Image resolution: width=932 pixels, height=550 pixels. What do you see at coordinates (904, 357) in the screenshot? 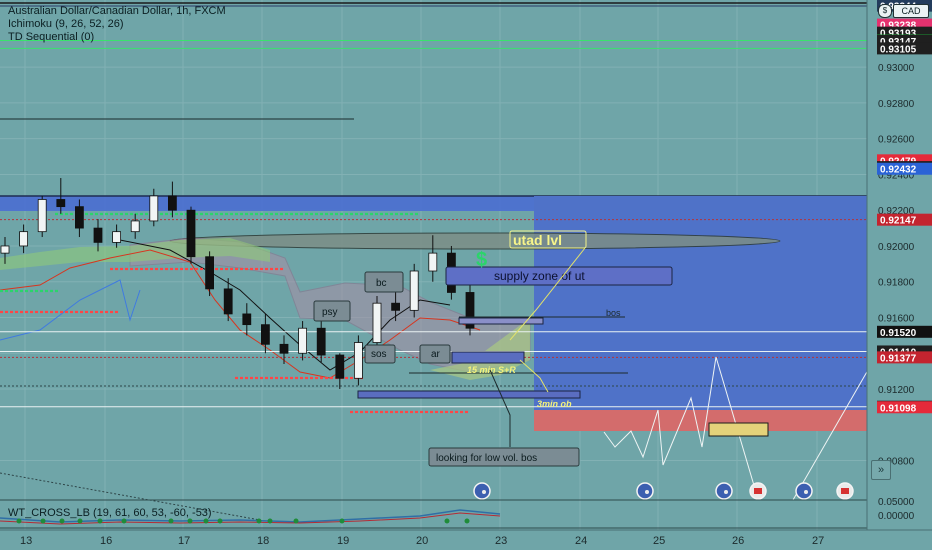
I see `price-badge: 0.91377` at bounding box center [904, 357].